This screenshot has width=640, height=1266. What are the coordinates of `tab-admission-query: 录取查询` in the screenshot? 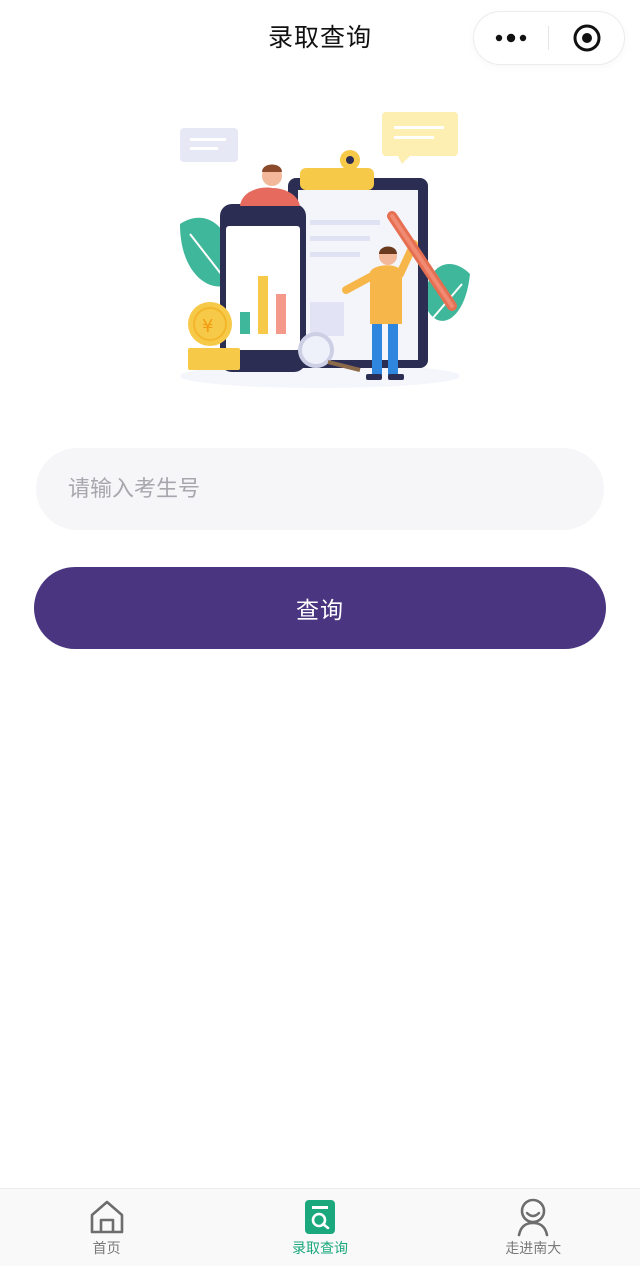 It's located at (319, 1227).